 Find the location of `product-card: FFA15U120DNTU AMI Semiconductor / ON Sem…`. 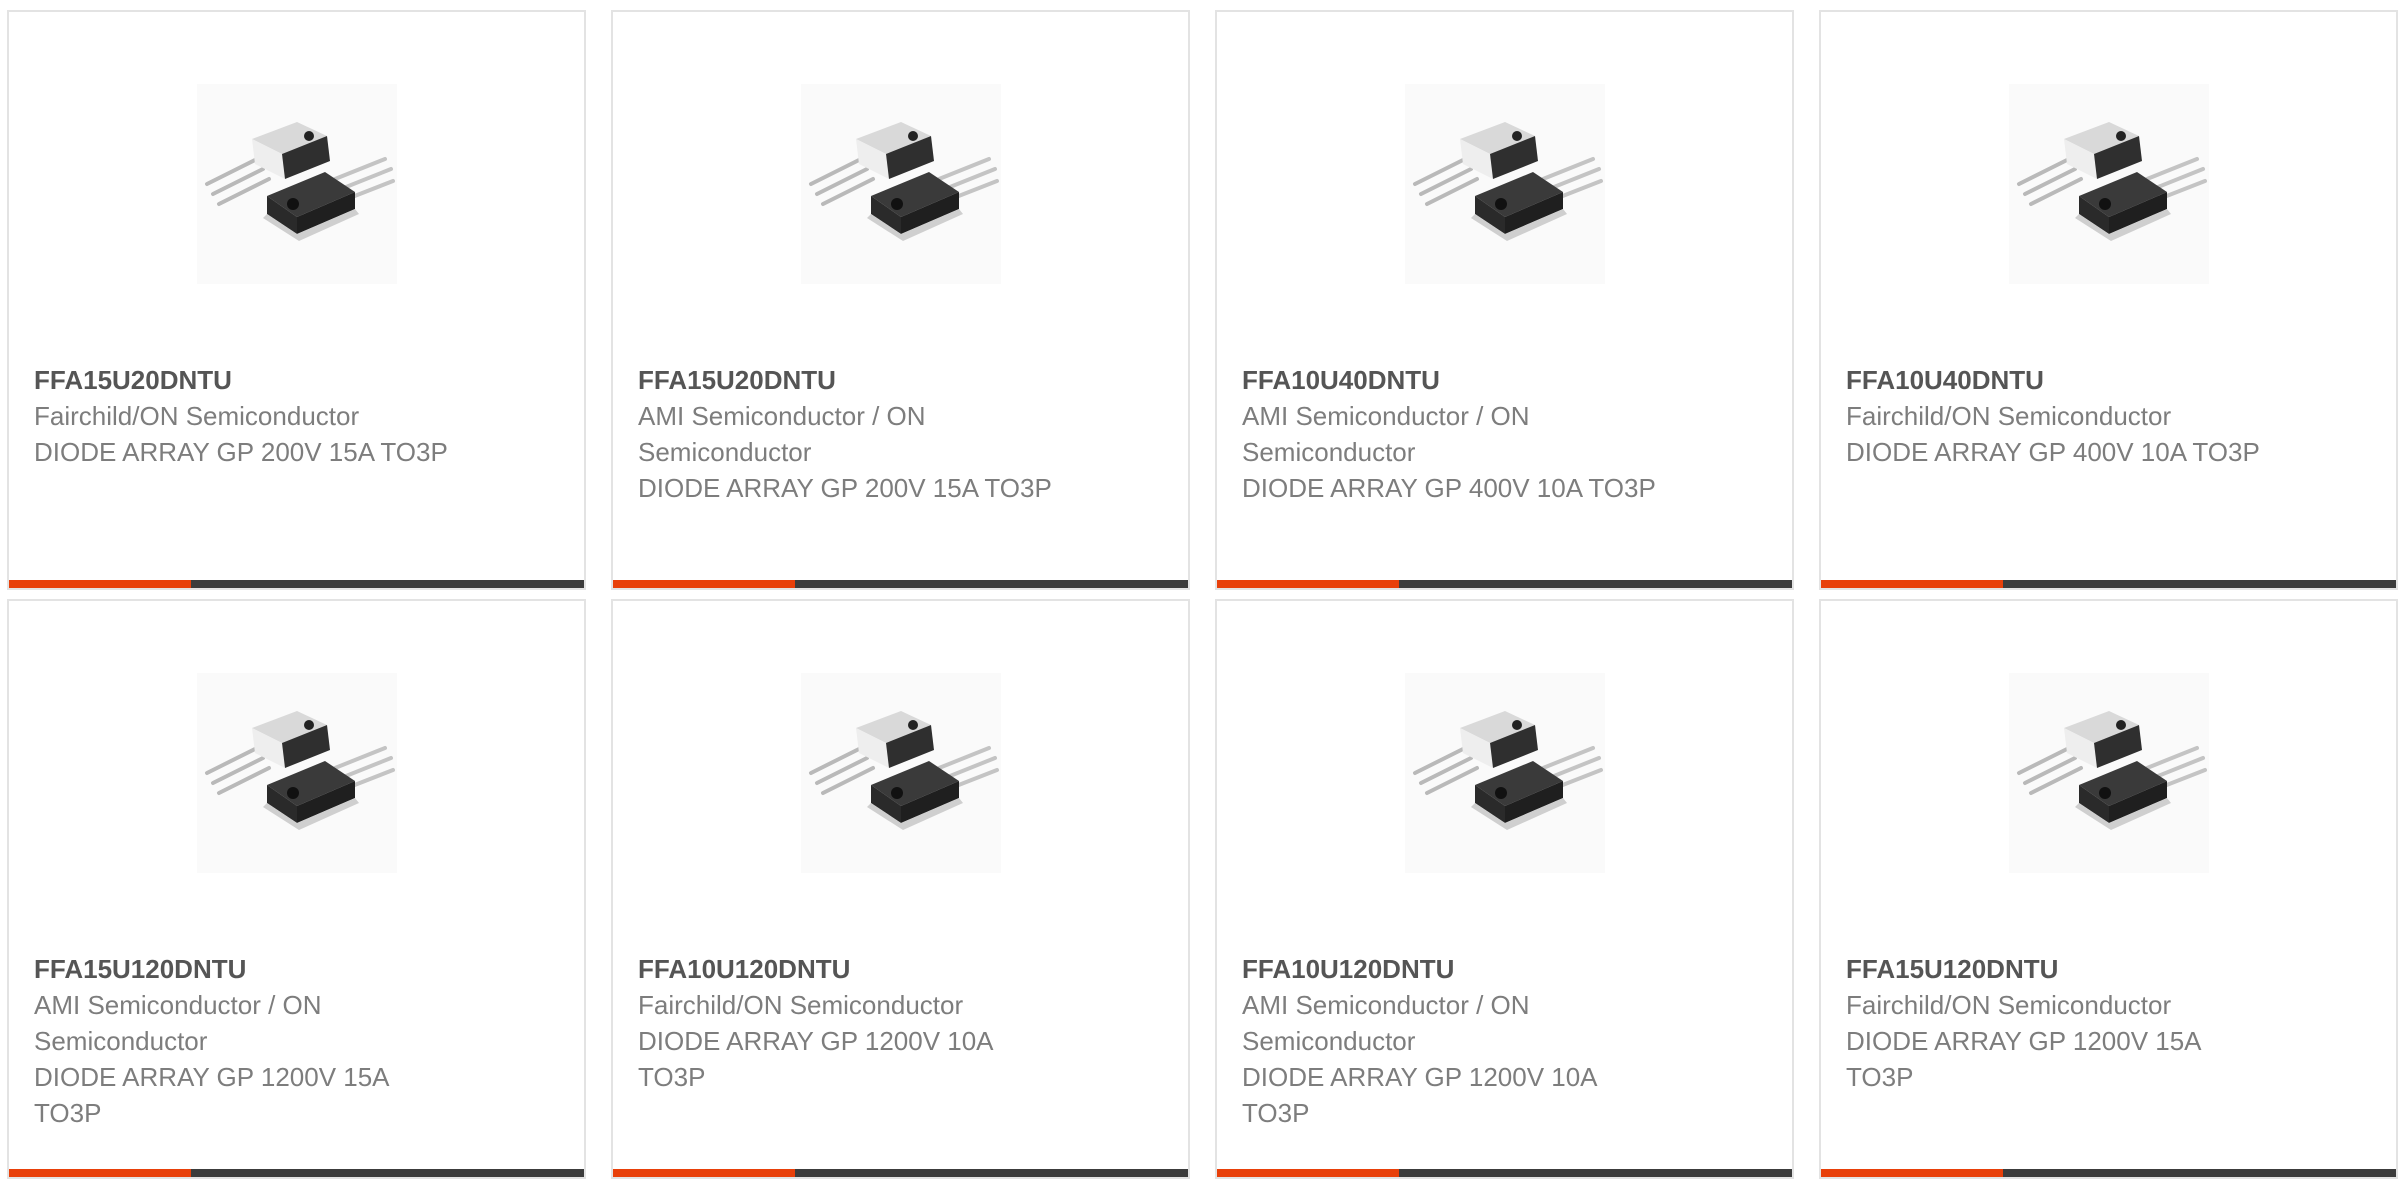

product-card: FFA15U120DNTU AMI Semiconductor / ON Sem… is located at coordinates (296, 889).